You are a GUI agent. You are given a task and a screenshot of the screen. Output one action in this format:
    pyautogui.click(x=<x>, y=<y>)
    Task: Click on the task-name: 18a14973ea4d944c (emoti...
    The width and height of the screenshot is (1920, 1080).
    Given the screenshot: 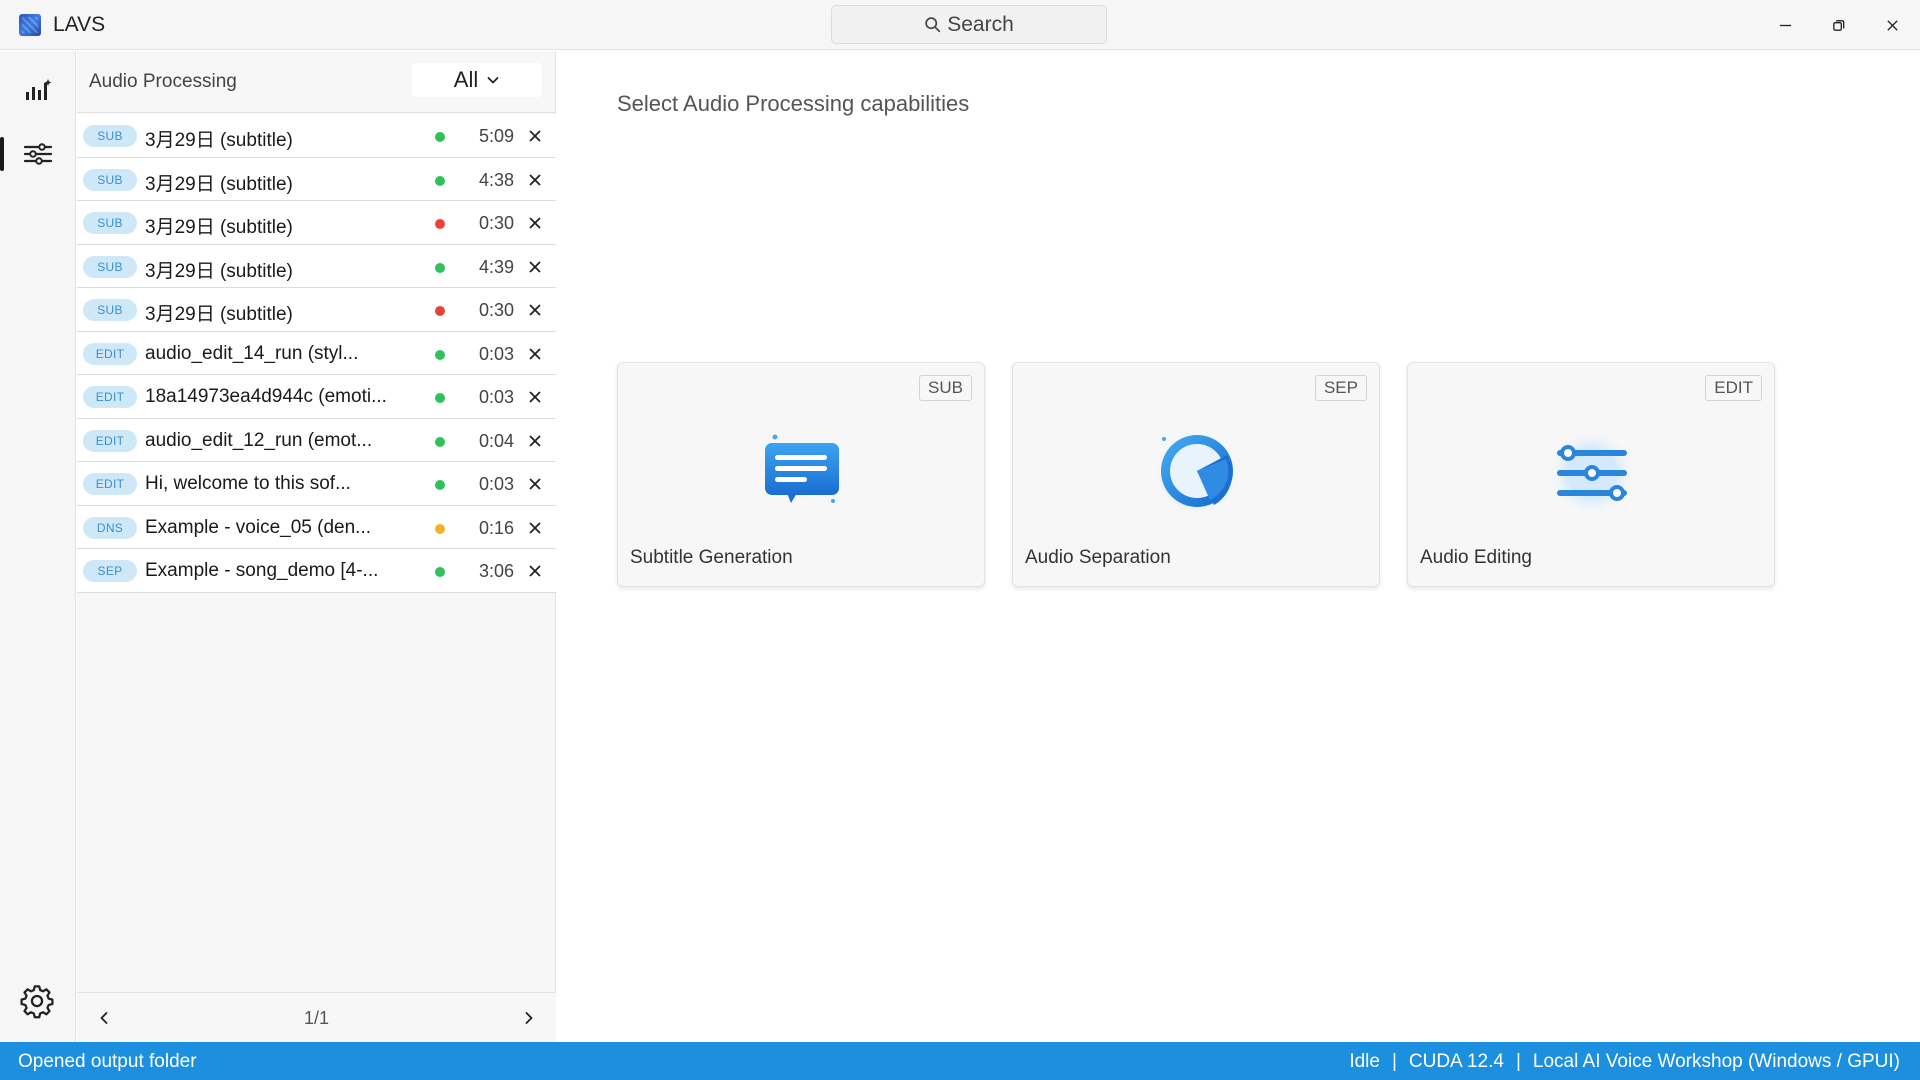 What is the action you would take?
    pyautogui.click(x=266, y=396)
    